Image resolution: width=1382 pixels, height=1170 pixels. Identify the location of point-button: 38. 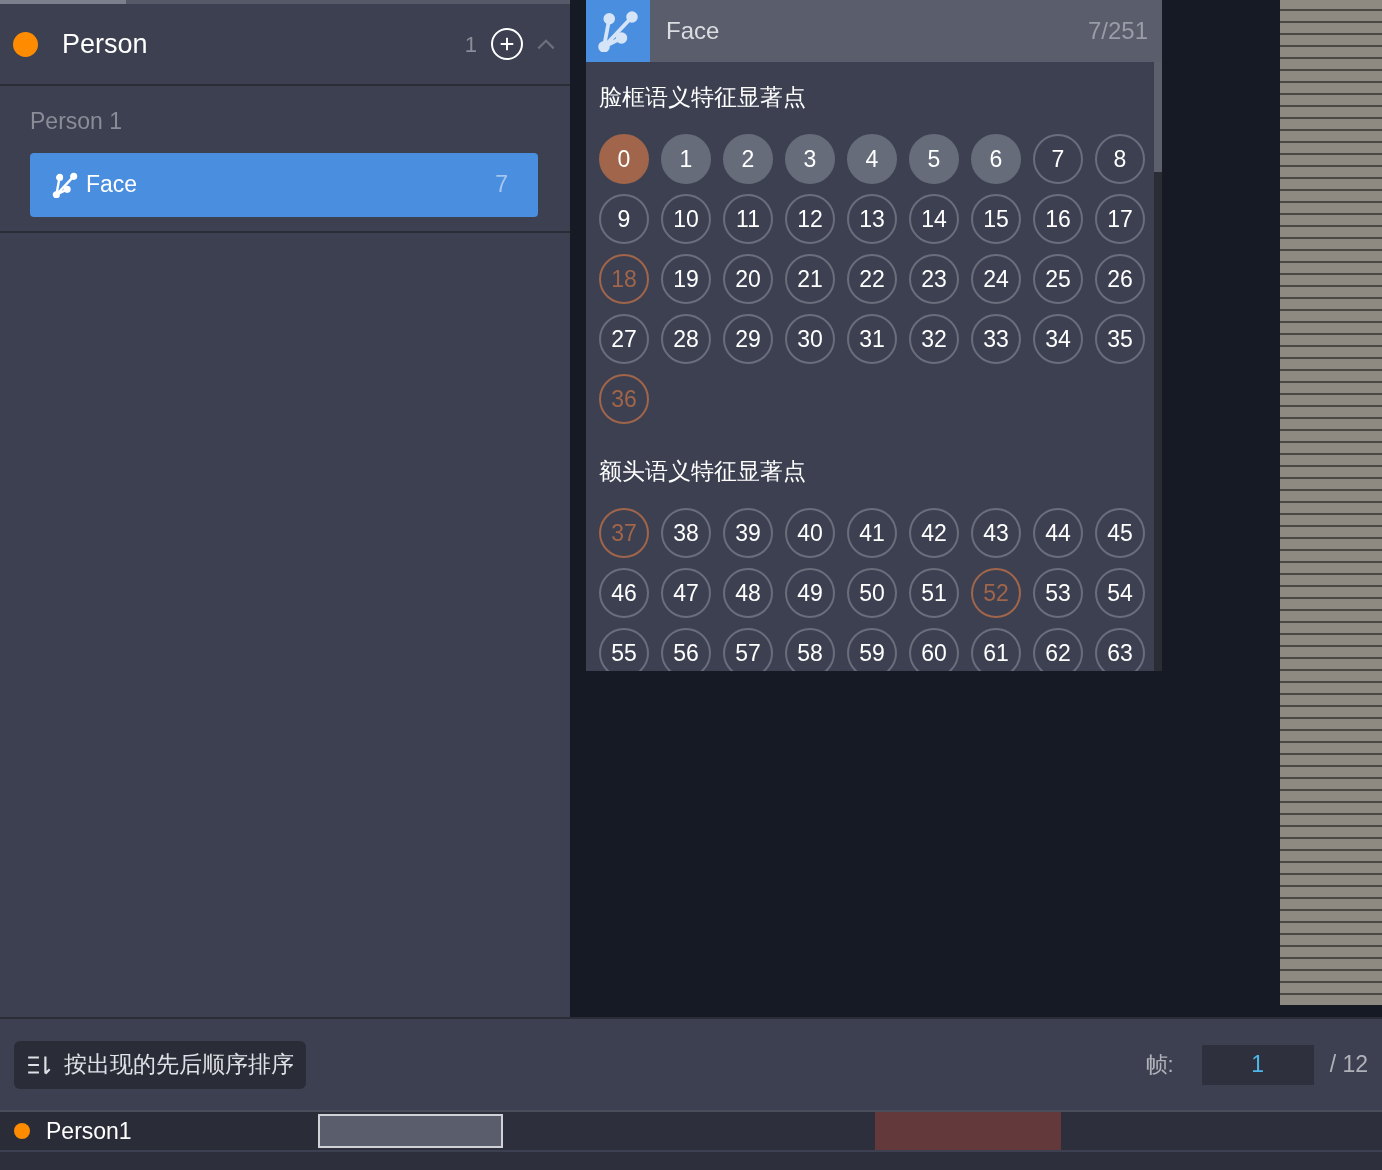
(686, 533).